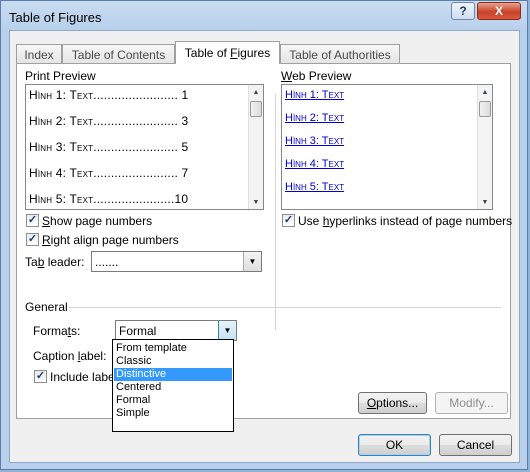 The height and width of the screenshot is (472, 530). What do you see at coordinates (176, 261) in the screenshot?
I see `tab-leader-select: ....... ▼` at bounding box center [176, 261].